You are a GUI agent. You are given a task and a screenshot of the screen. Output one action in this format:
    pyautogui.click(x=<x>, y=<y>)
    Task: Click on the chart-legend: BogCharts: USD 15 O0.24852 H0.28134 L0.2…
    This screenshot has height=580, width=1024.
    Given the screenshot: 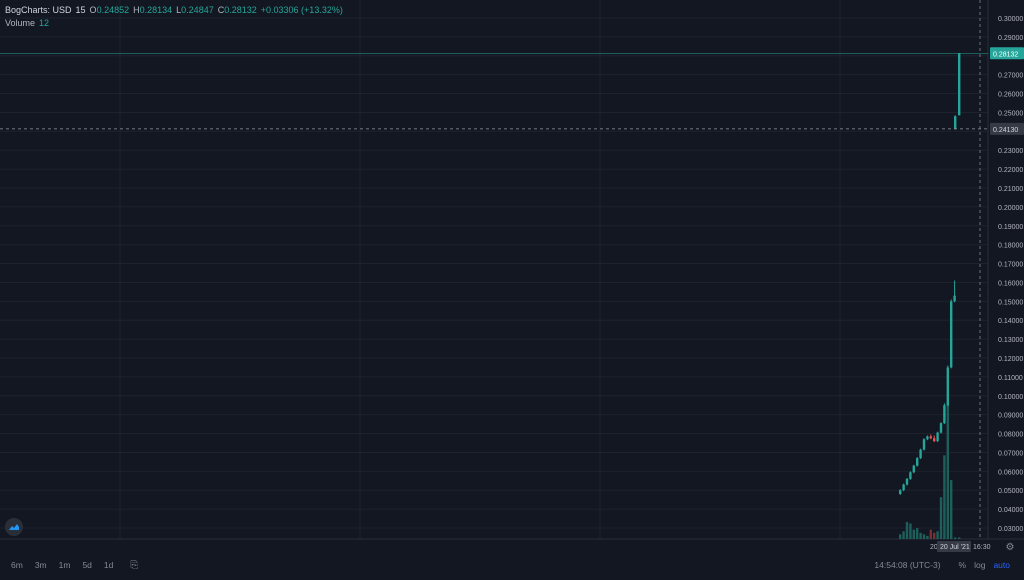 What is the action you would take?
    pyautogui.click(x=174, y=17)
    